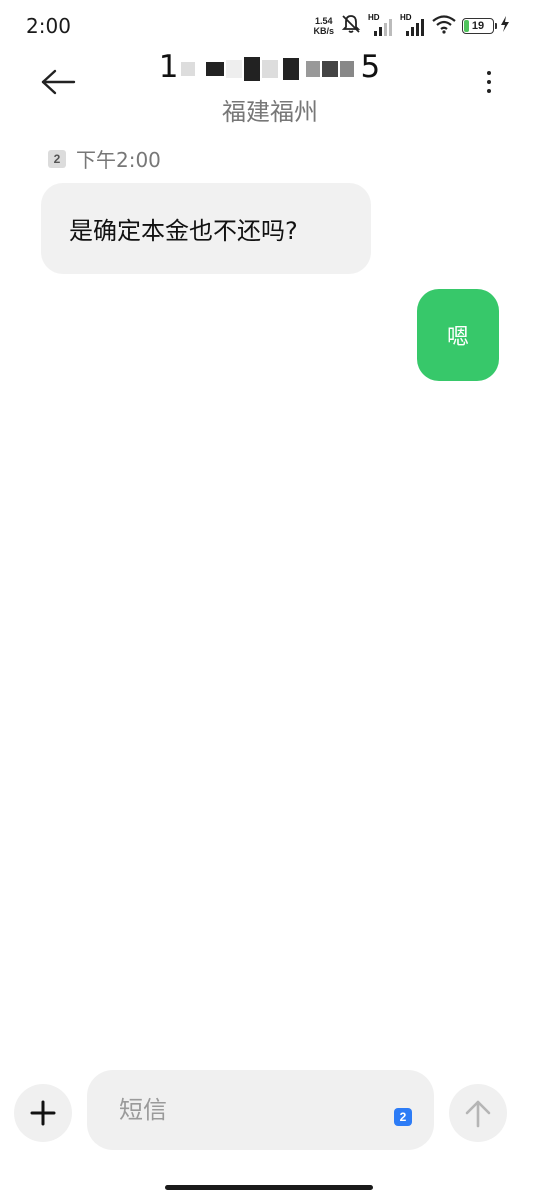 This screenshot has height=1200, width=540. I want to click on message-timestamp: 2 下午2:00, so click(104, 158).